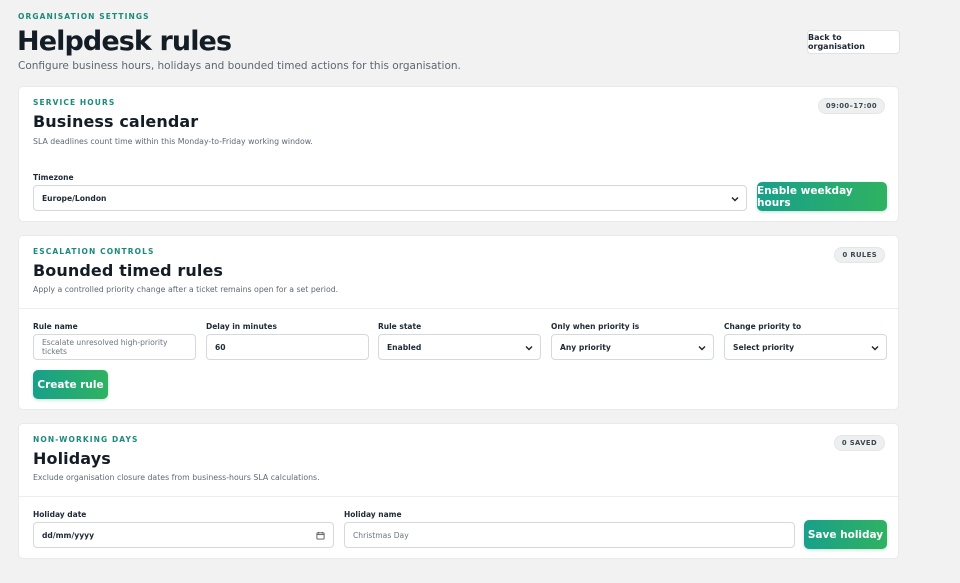 The height and width of the screenshot is (583, 960). What do you see at coordinates (400, 326) in the screenshot?
I see `rule-state-label: Rule state` at bounding box center [400, 326].